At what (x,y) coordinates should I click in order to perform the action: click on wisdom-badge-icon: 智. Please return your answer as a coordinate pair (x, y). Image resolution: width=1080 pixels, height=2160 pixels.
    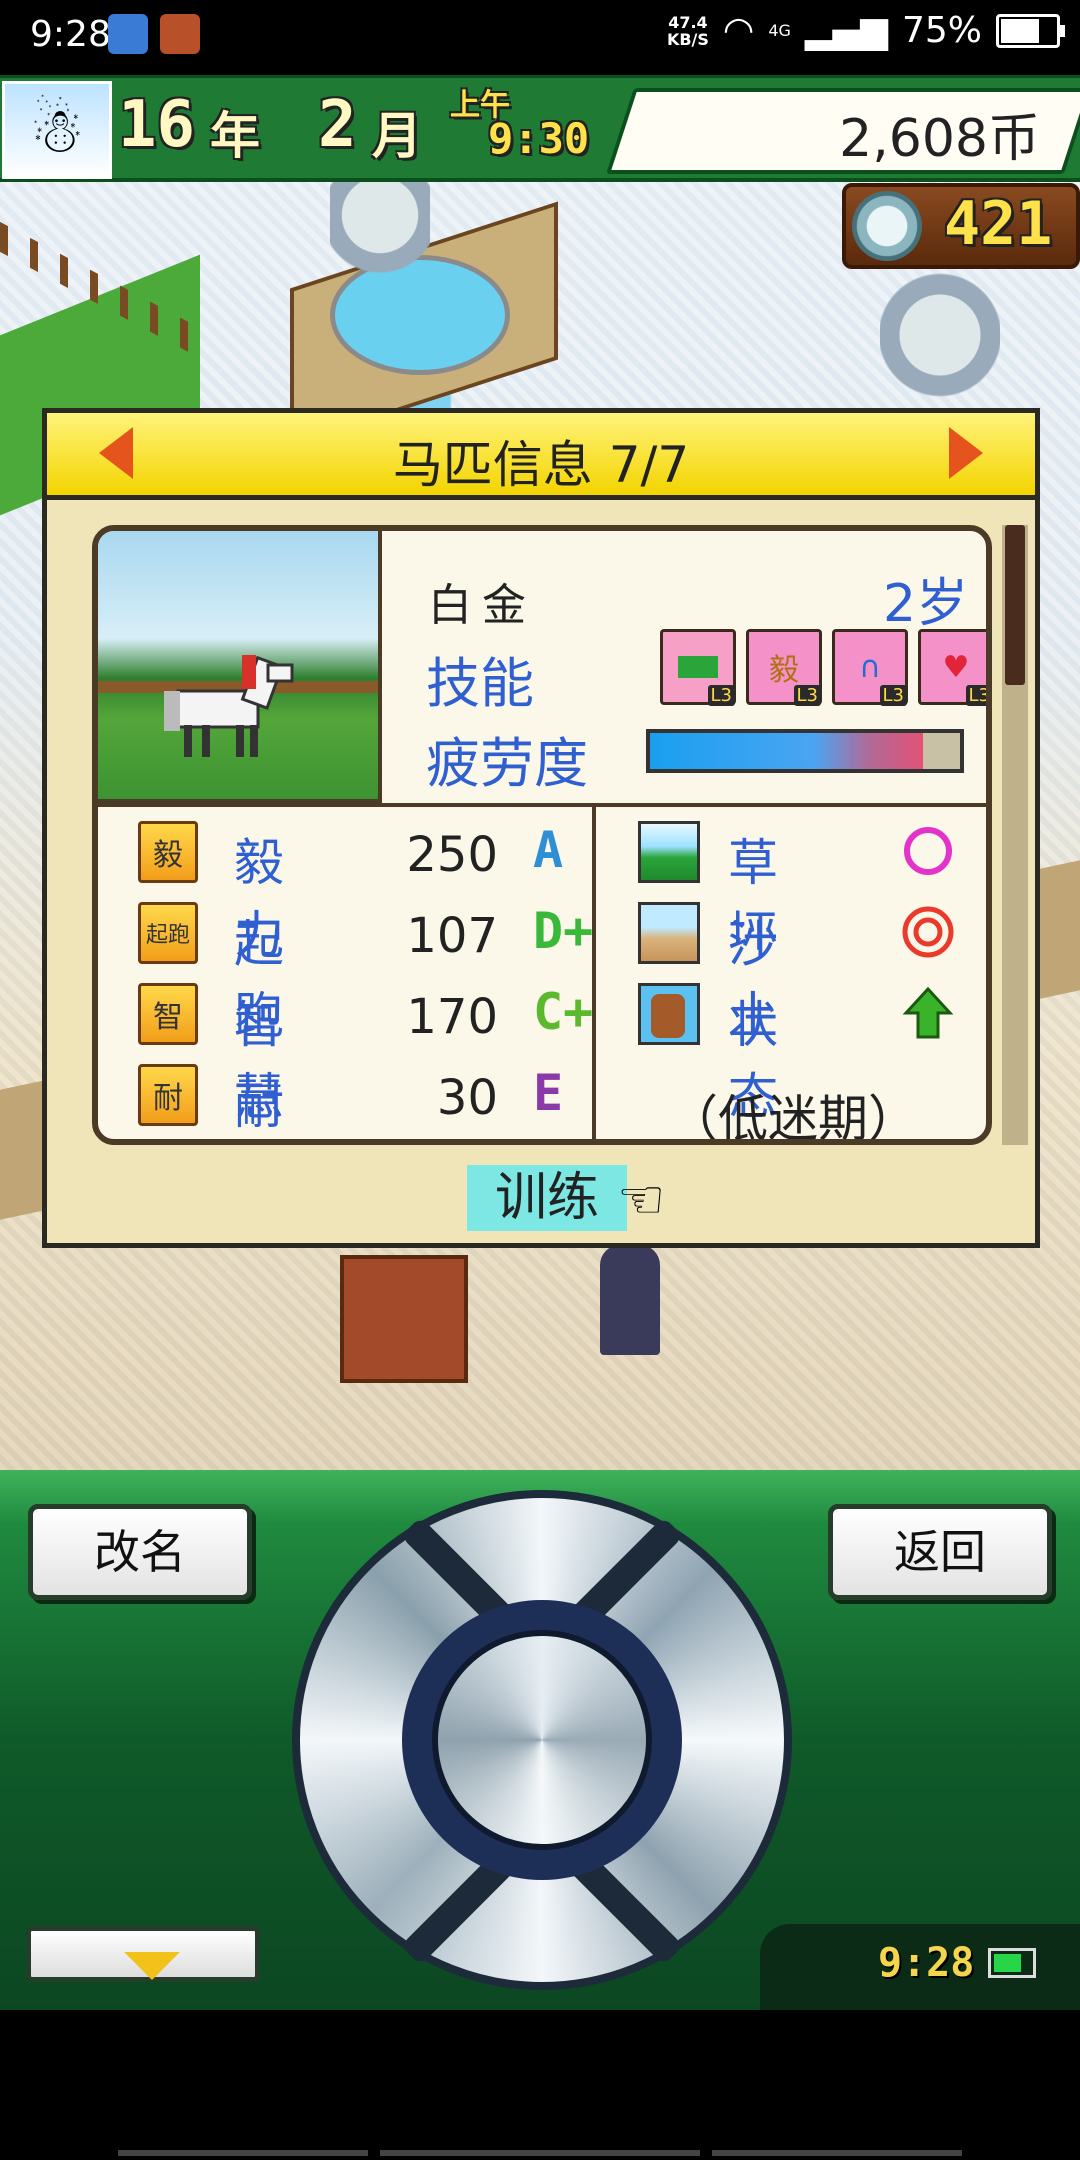
    Looking at the image, I should click on (168, 1014).